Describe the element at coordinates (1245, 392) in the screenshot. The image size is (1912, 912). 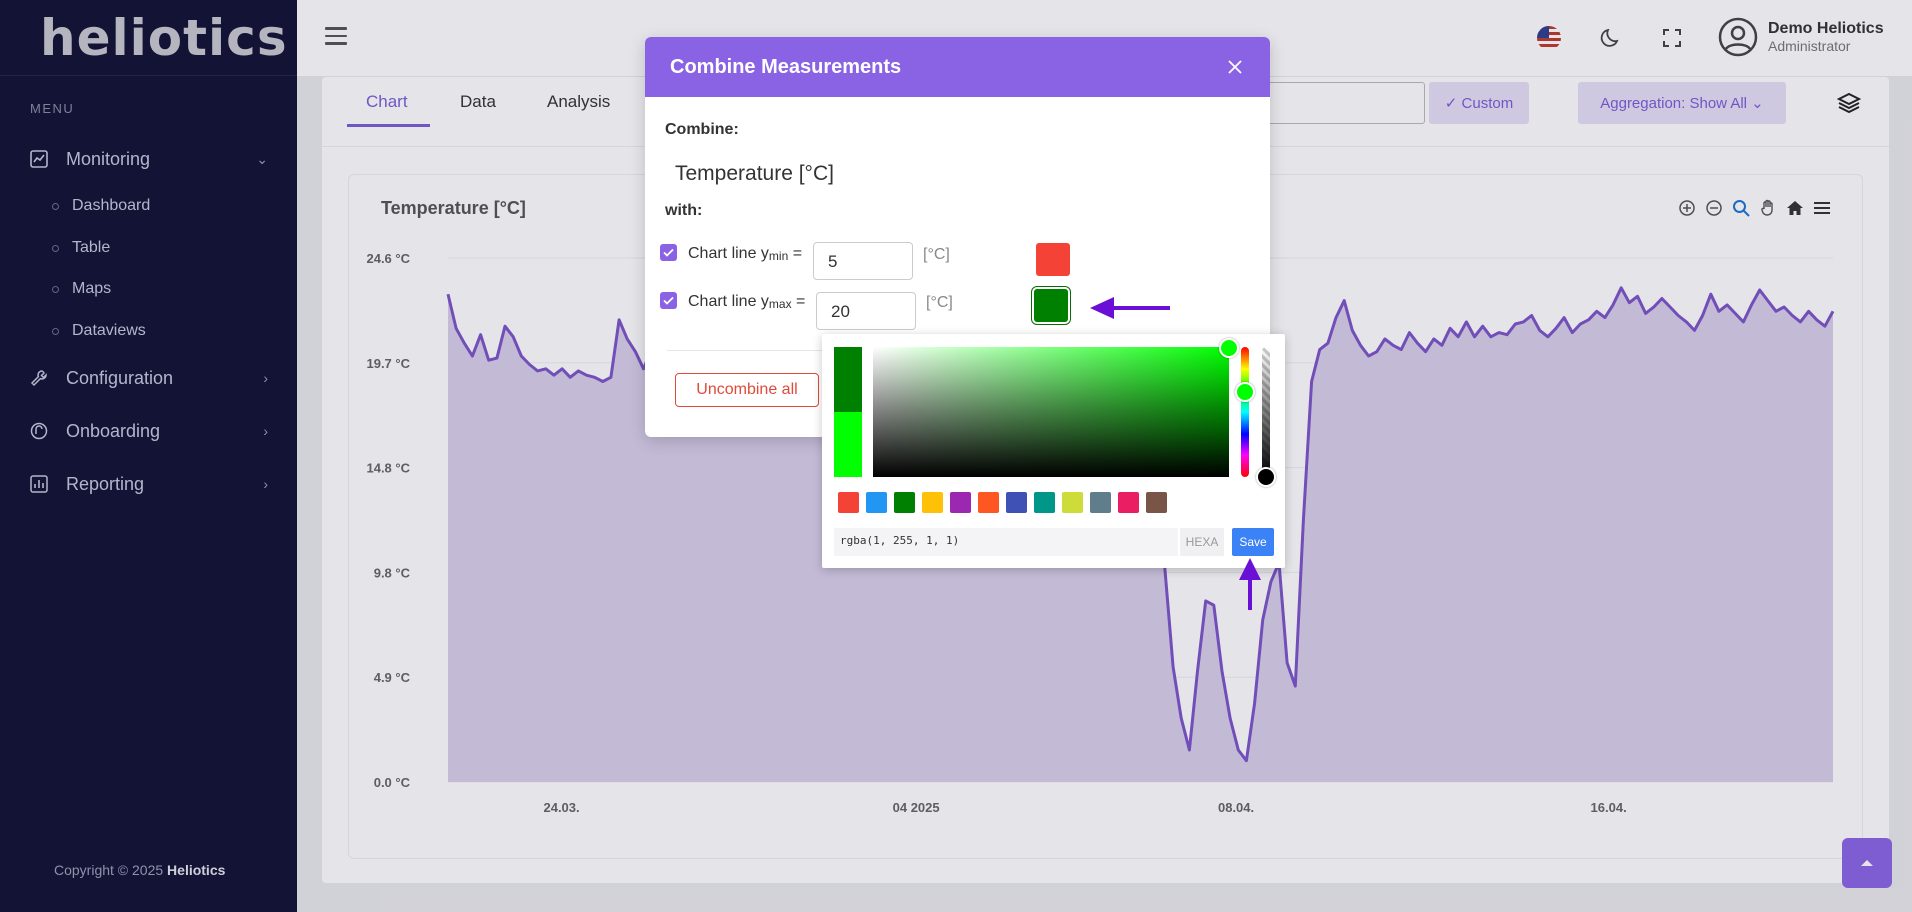
I see `hue-slider-handle` at that location.